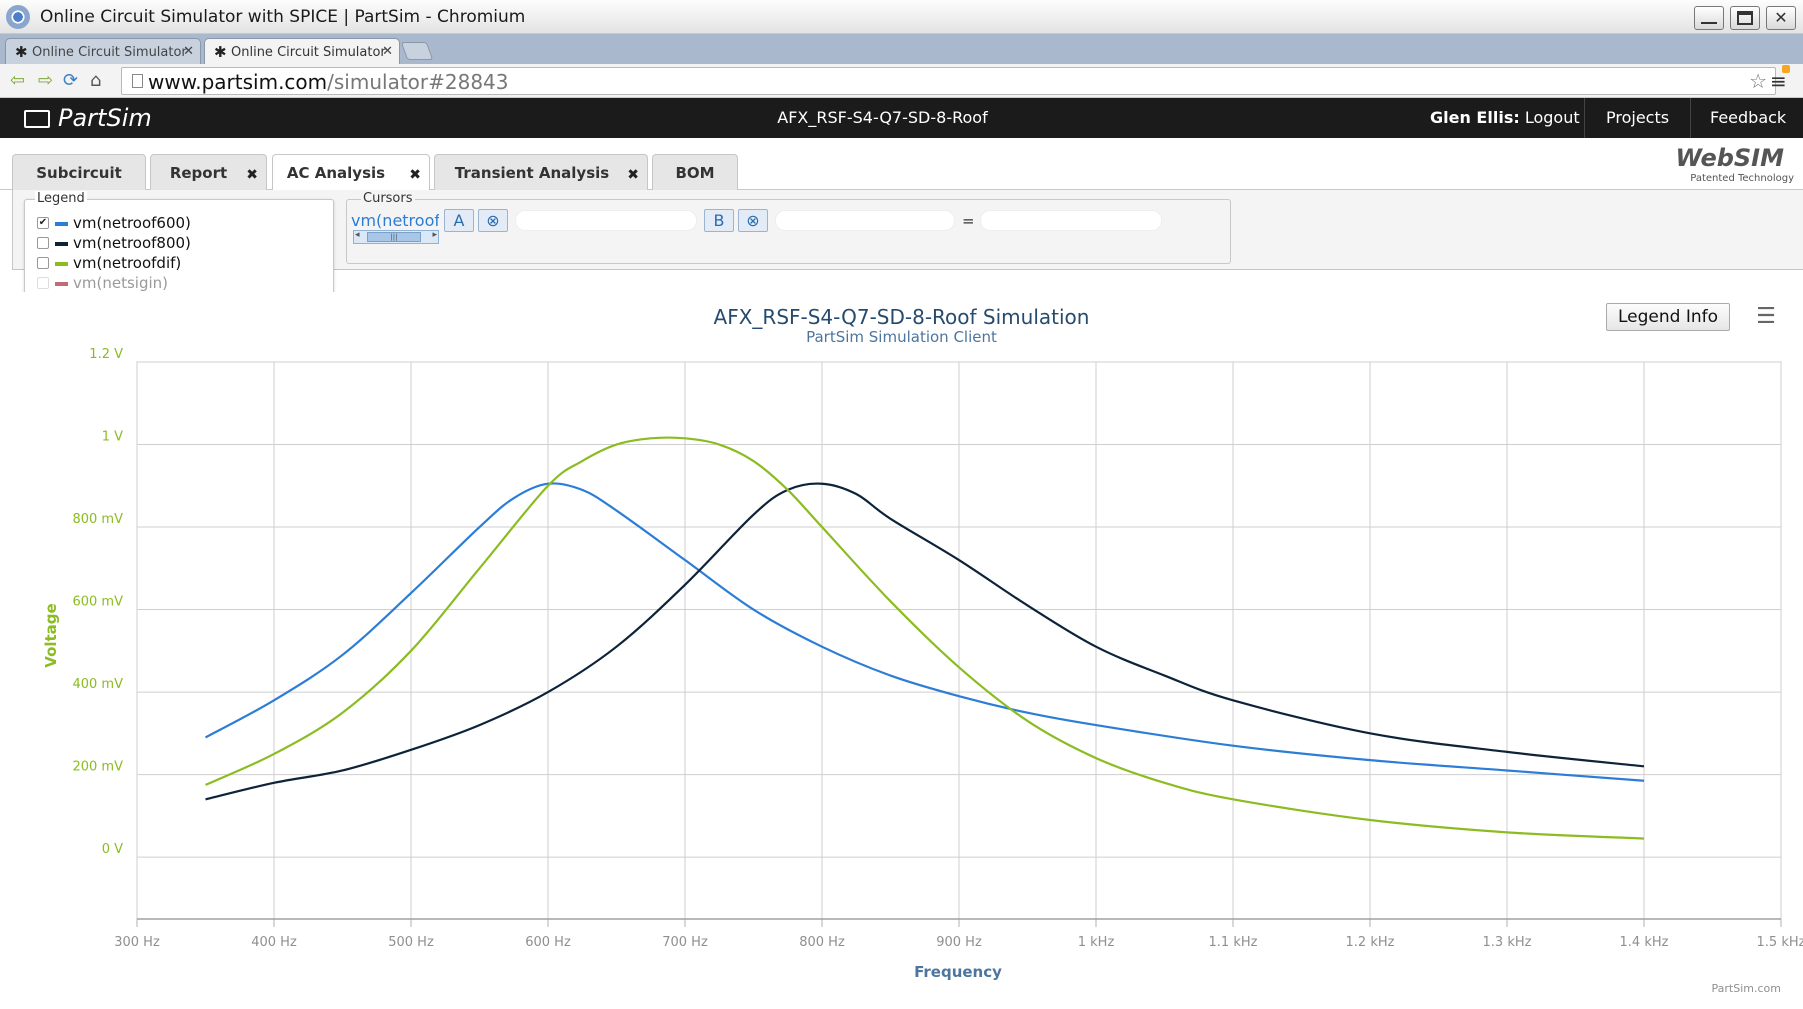 The image size is (1803, 1009). I want to click on tab-report: Report ✖, so click(208, 172).